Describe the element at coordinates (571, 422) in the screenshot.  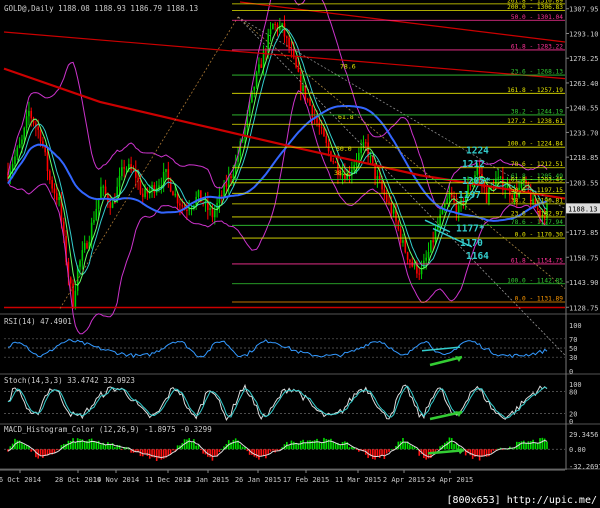
I see `stoch-tick-label: 0` at that location.